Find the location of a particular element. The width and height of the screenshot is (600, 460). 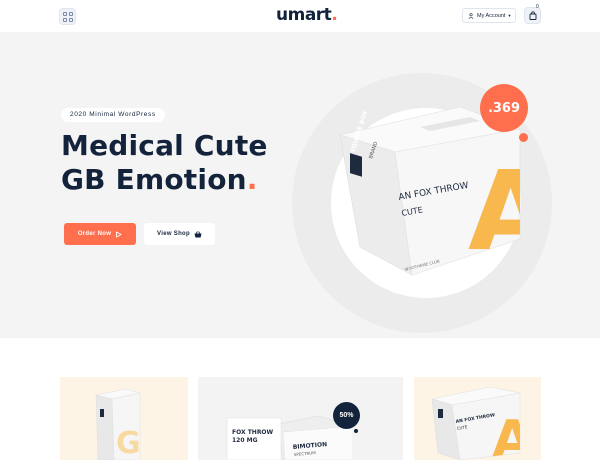

cart-count: 0 is located at coordinates (537, 7).